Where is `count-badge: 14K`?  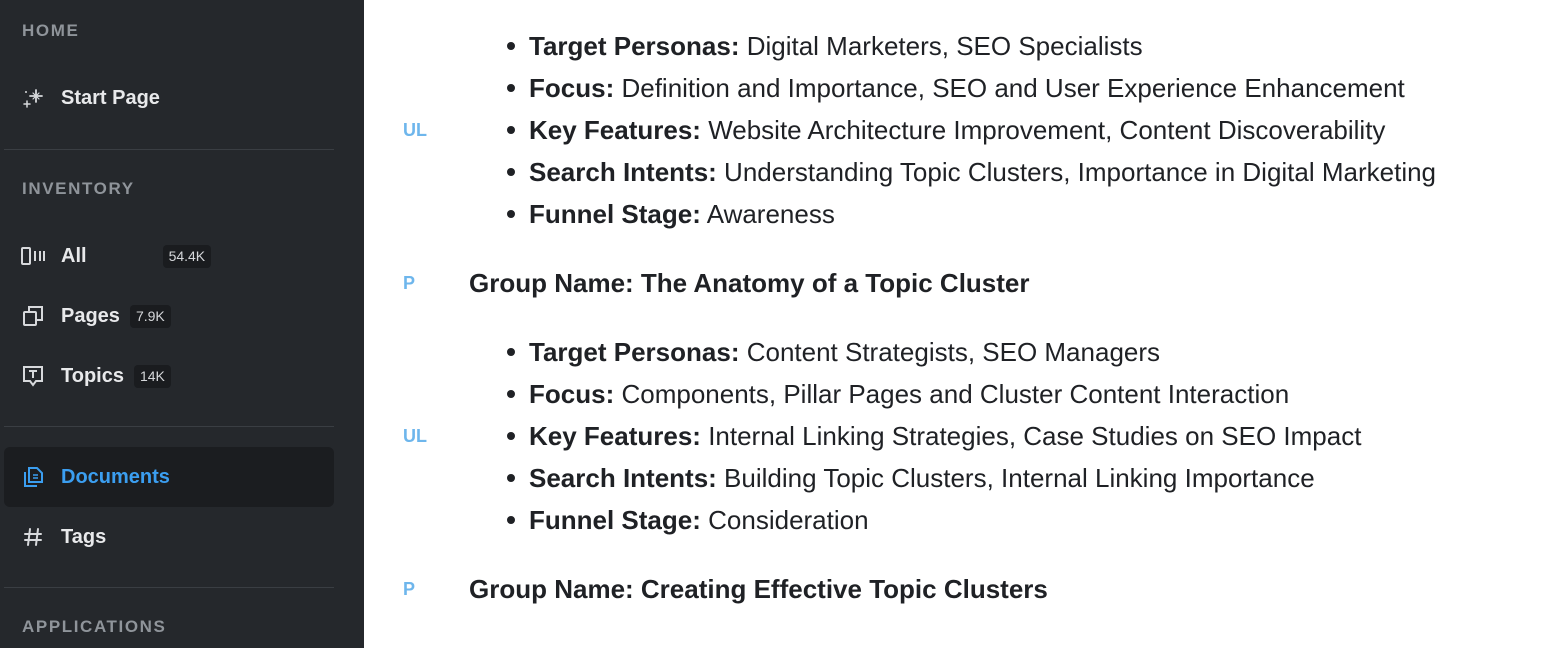 count-badge: 14K is located at coordinates (152, 376).